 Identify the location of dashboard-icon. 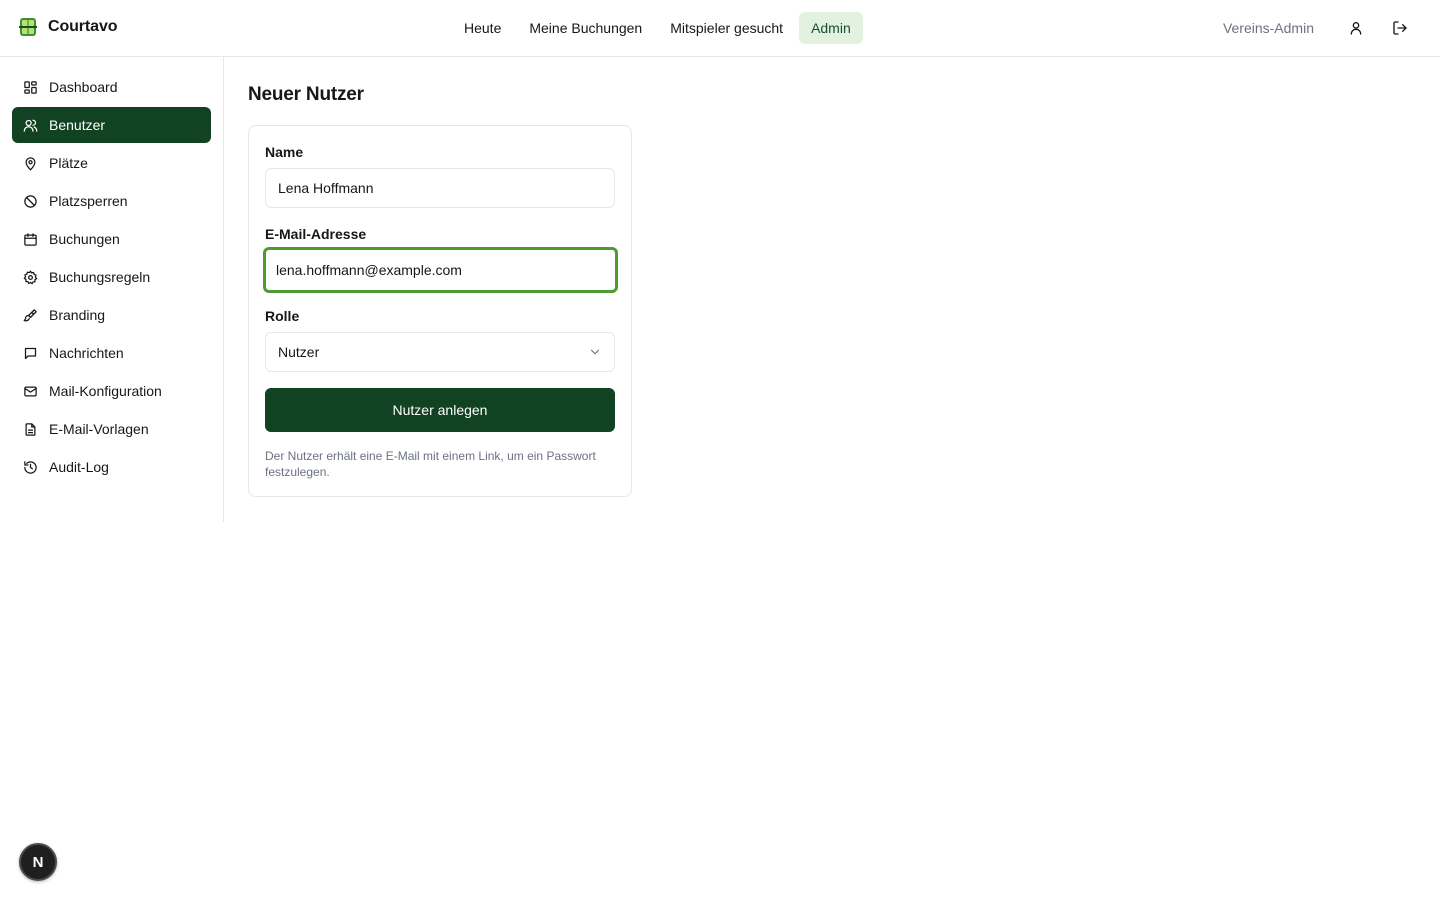
(30, 87).